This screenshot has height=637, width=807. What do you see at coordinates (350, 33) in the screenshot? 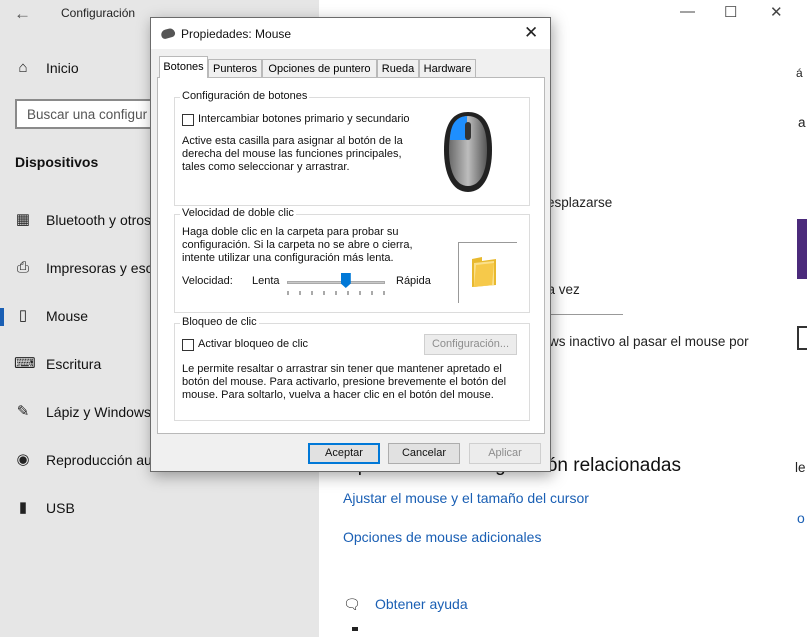
I see `dialog-titlebar: Propiedades: Mouse ✕` at bounding box center [350, 33].